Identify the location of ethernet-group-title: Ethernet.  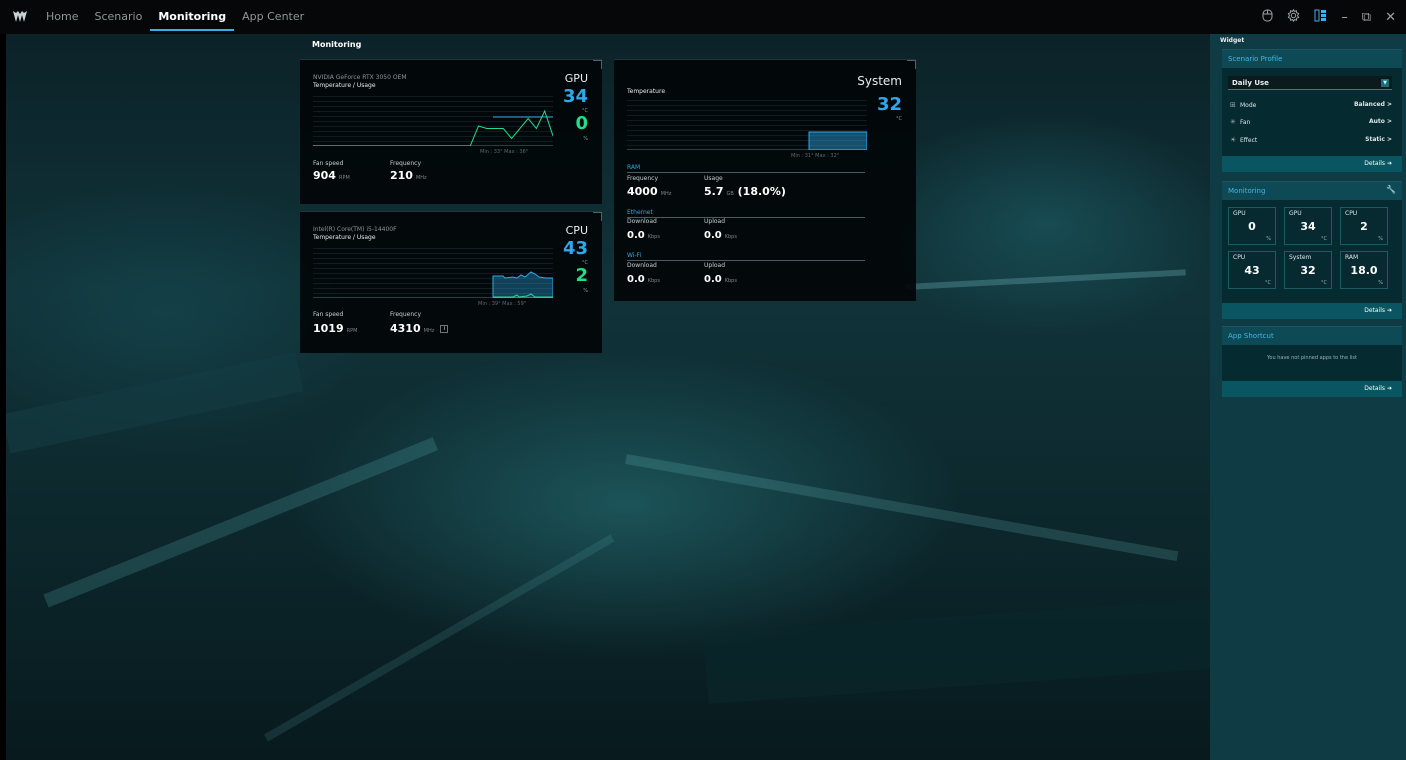
(746, 213).